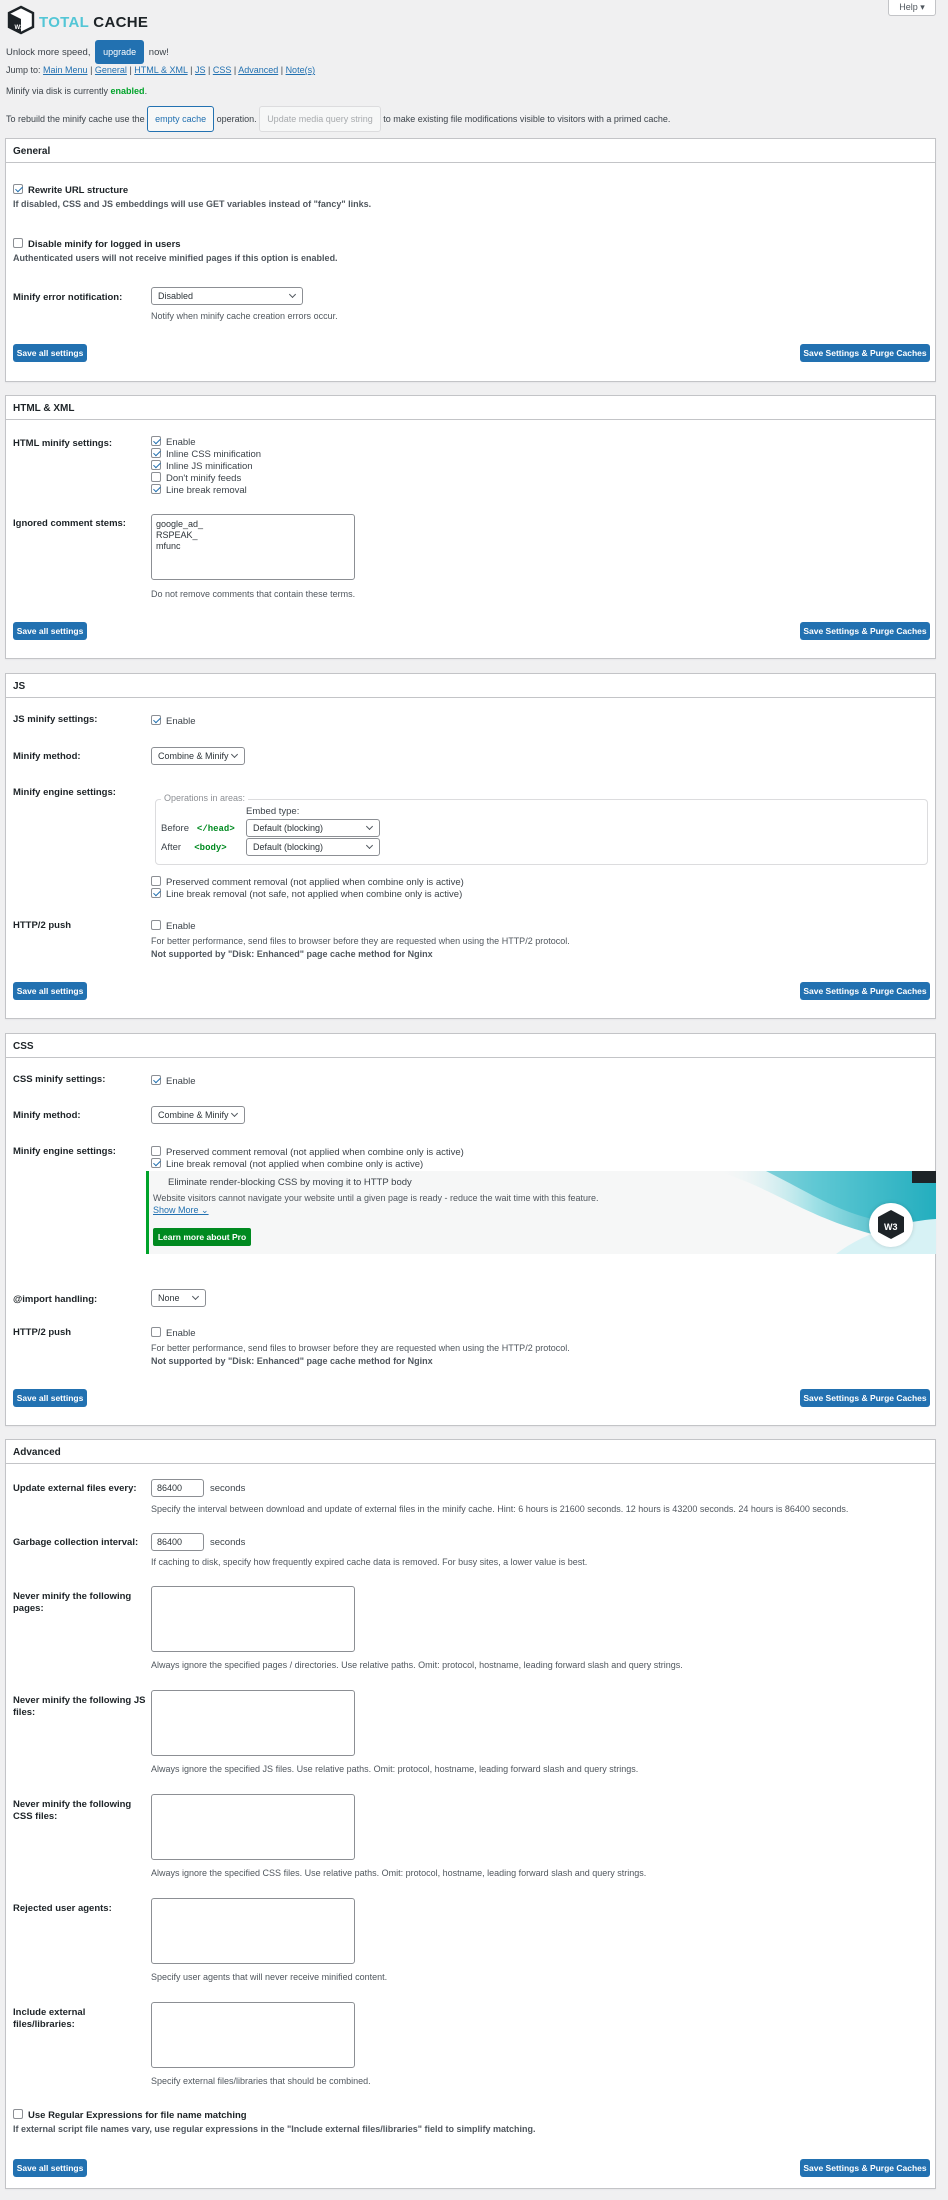  Describe the element at coordinates (97, 244) in the screenshot. I see `disable-minify-logged-option: Disable minify for logged in users` at that location.